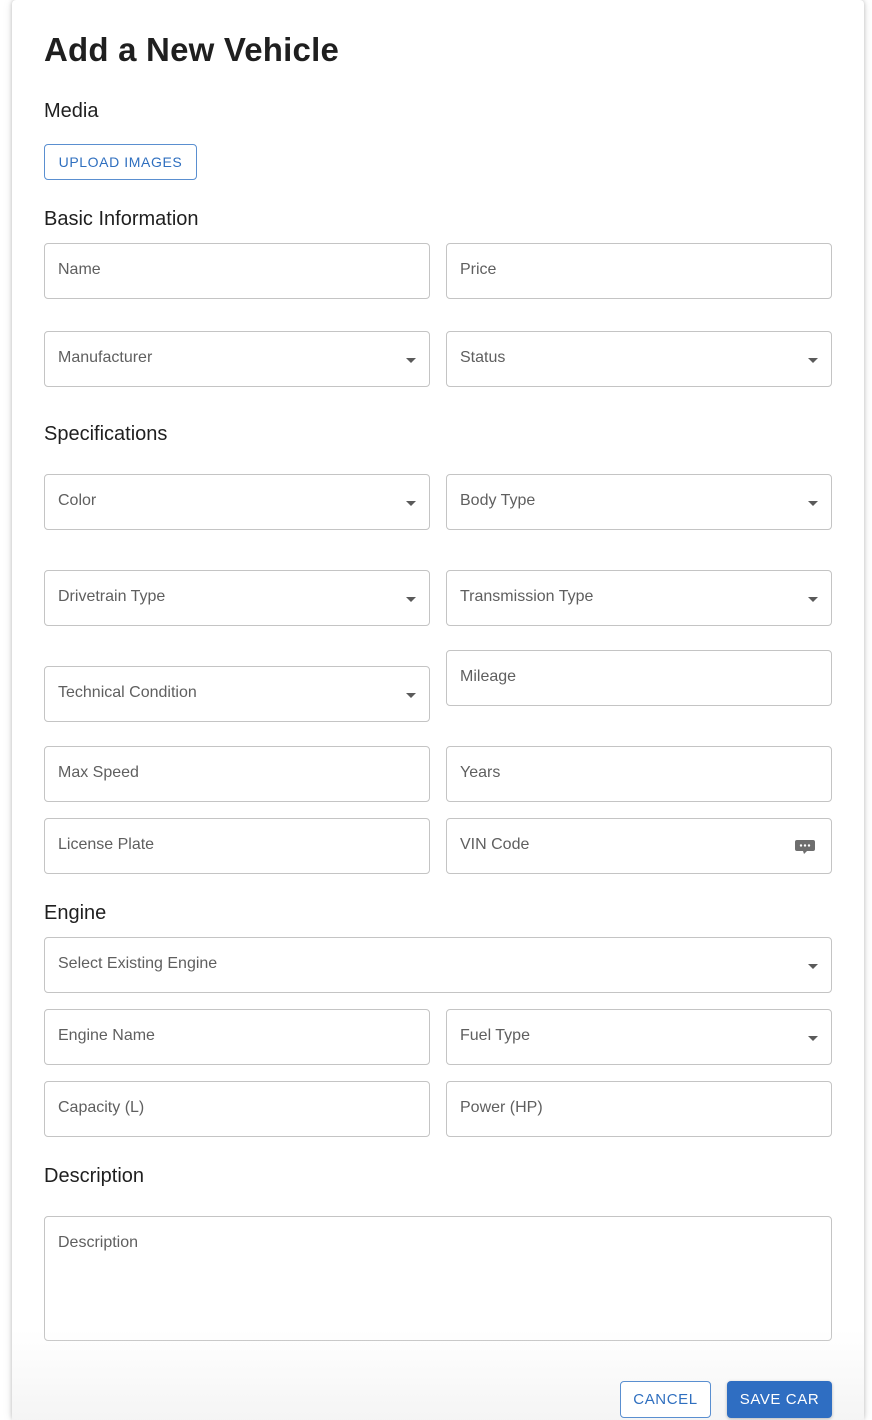  Describe the element at coordinates (488, 676) in the screenshot. I see `mileage-field-label: Mileage` at that location.